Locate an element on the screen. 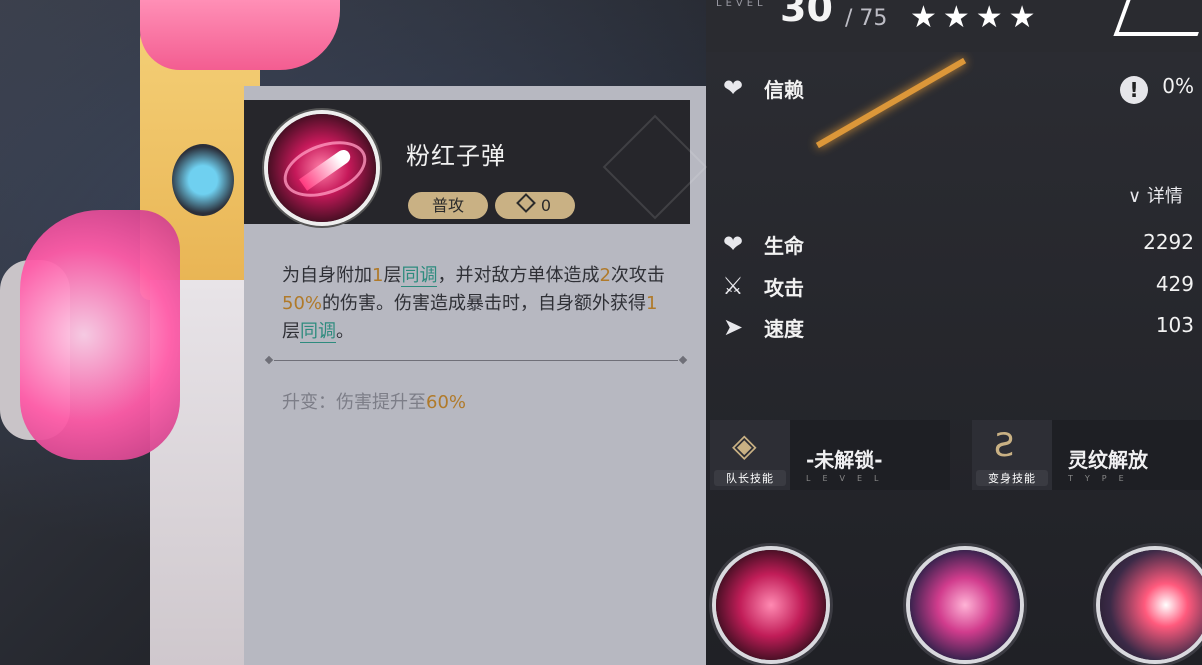 Image resolution: width=1202 pixels, height=665 pixels. skill-button-comet is located at coordinates (1151, 605).